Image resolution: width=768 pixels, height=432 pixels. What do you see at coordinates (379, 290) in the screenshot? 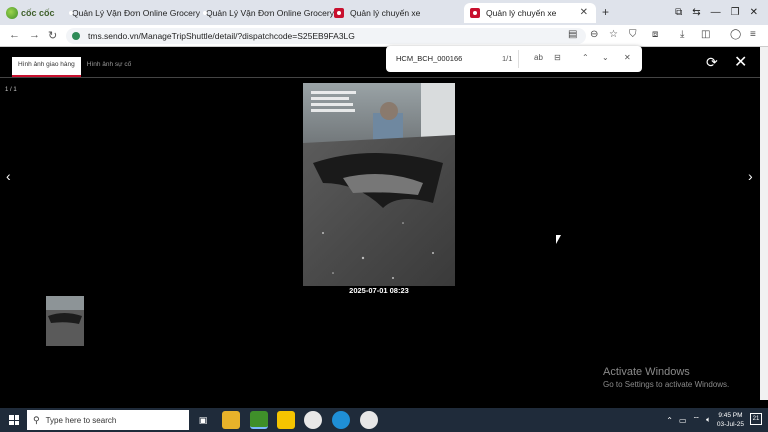
I see `photo-timestamp: 2025-07-01 08:23` at bounding box center [379, 290].